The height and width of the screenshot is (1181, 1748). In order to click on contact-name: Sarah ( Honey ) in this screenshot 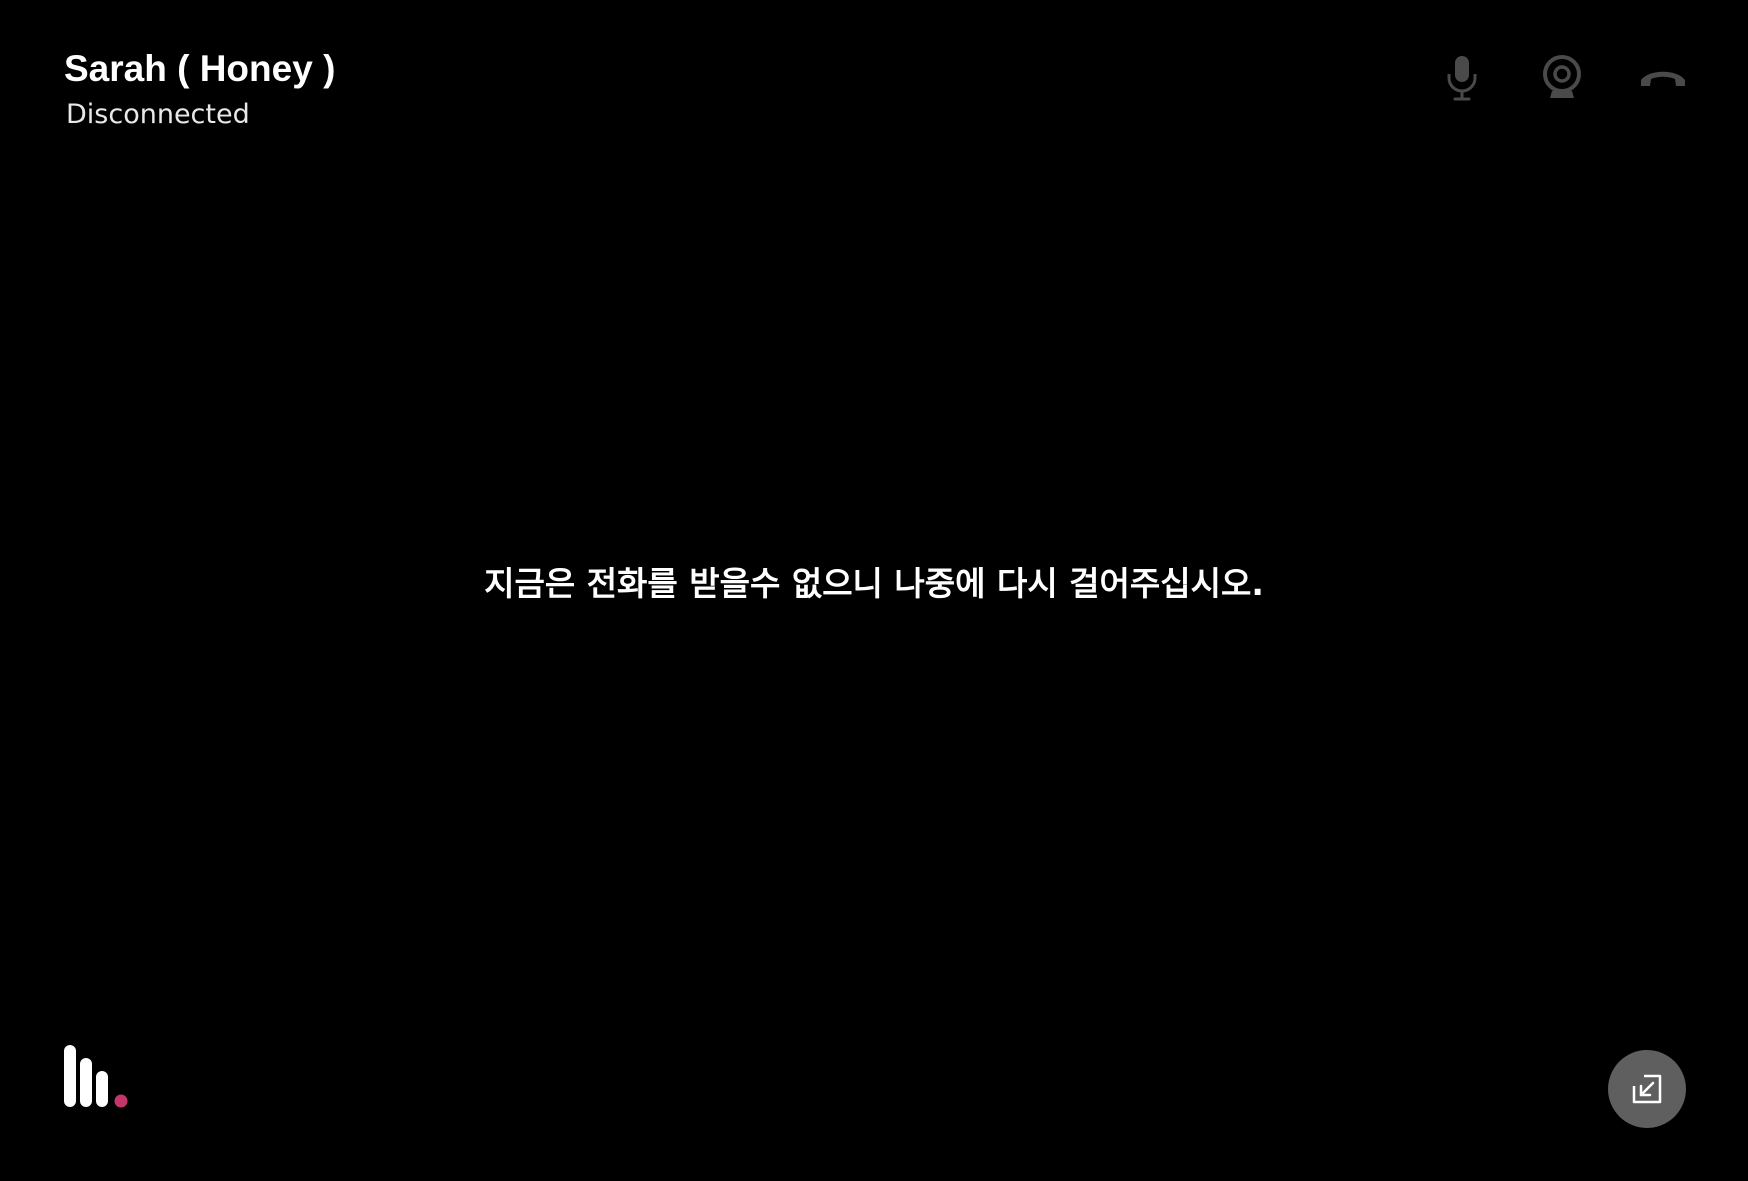, I will do `click(200, 68)`.